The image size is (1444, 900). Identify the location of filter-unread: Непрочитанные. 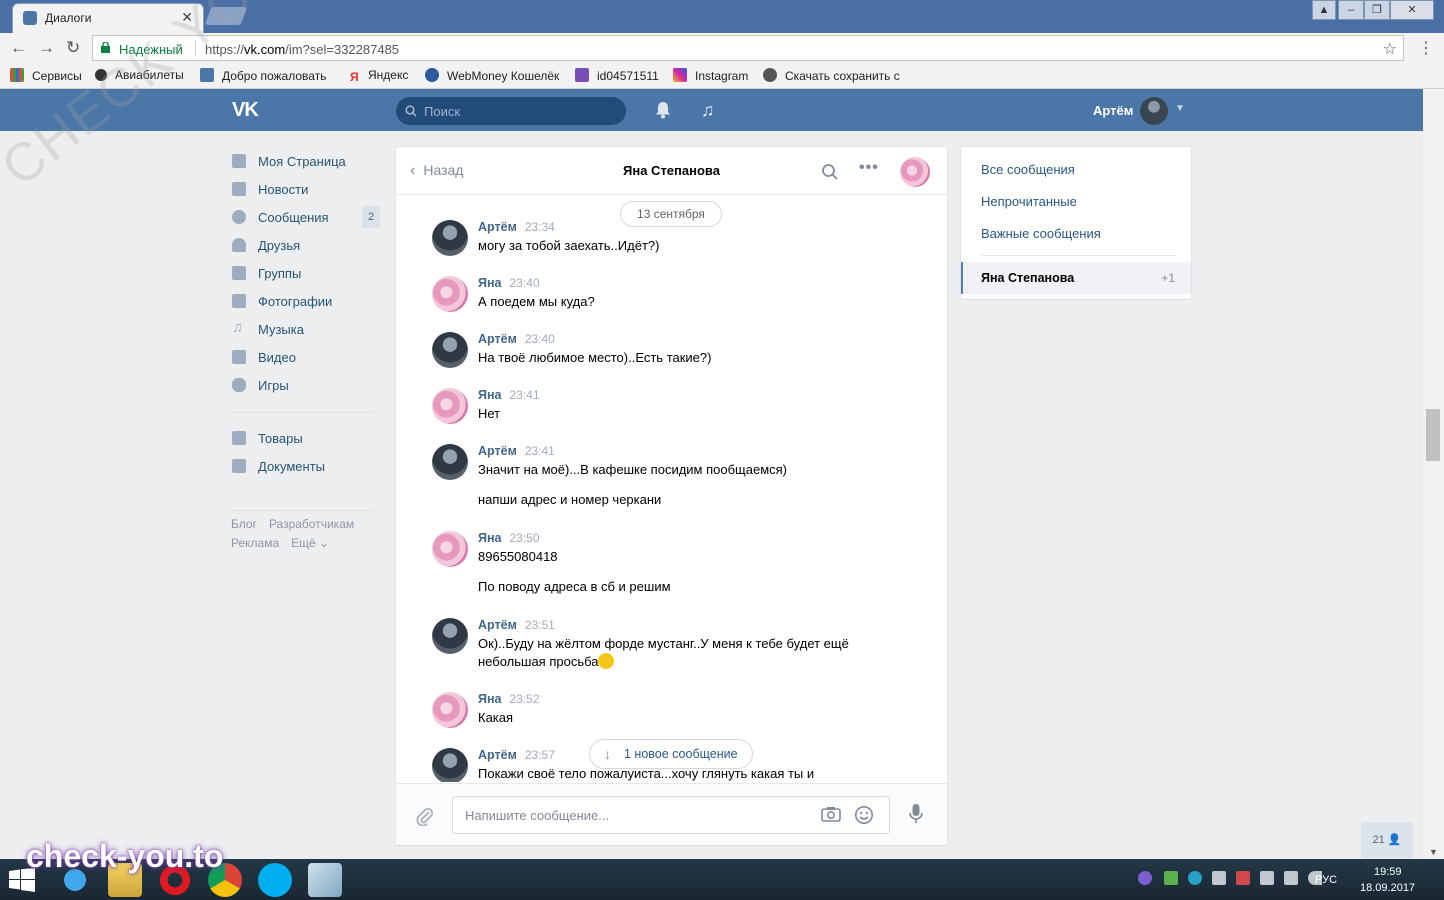
(1029, 201).